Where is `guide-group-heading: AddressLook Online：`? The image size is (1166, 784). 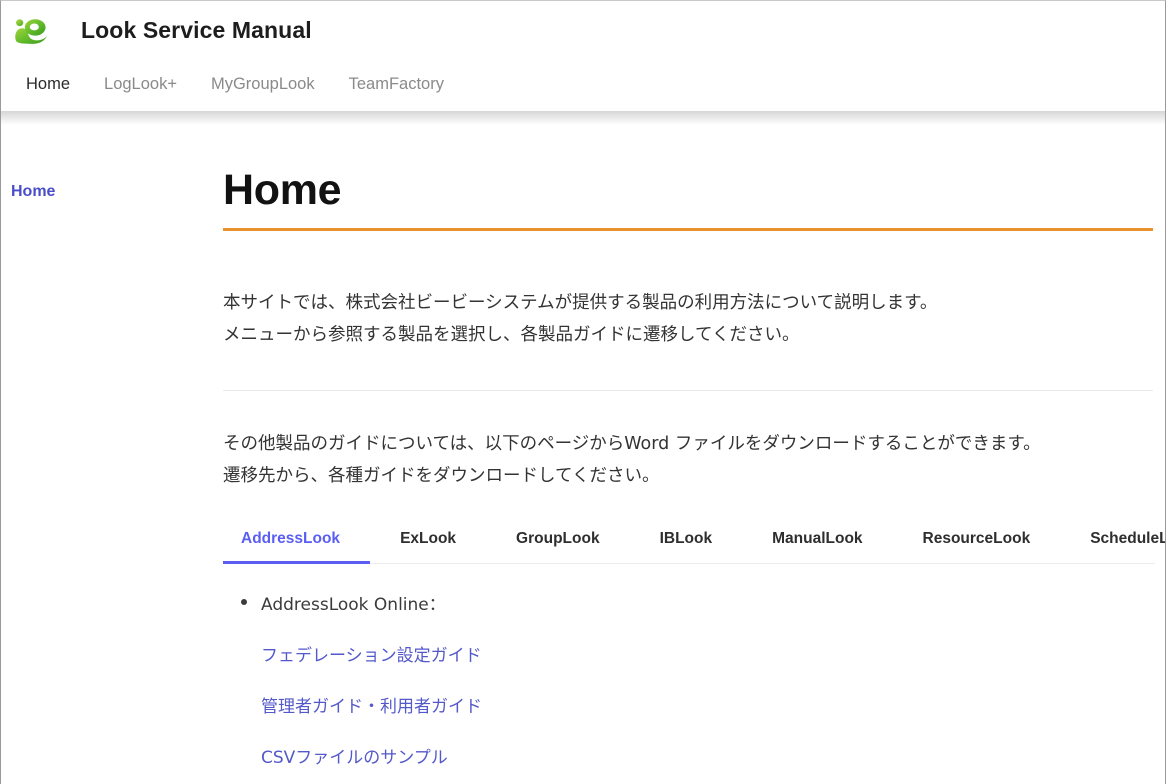
guide-group-heading: AddressLook Online： is located at coordinates (353, 604).